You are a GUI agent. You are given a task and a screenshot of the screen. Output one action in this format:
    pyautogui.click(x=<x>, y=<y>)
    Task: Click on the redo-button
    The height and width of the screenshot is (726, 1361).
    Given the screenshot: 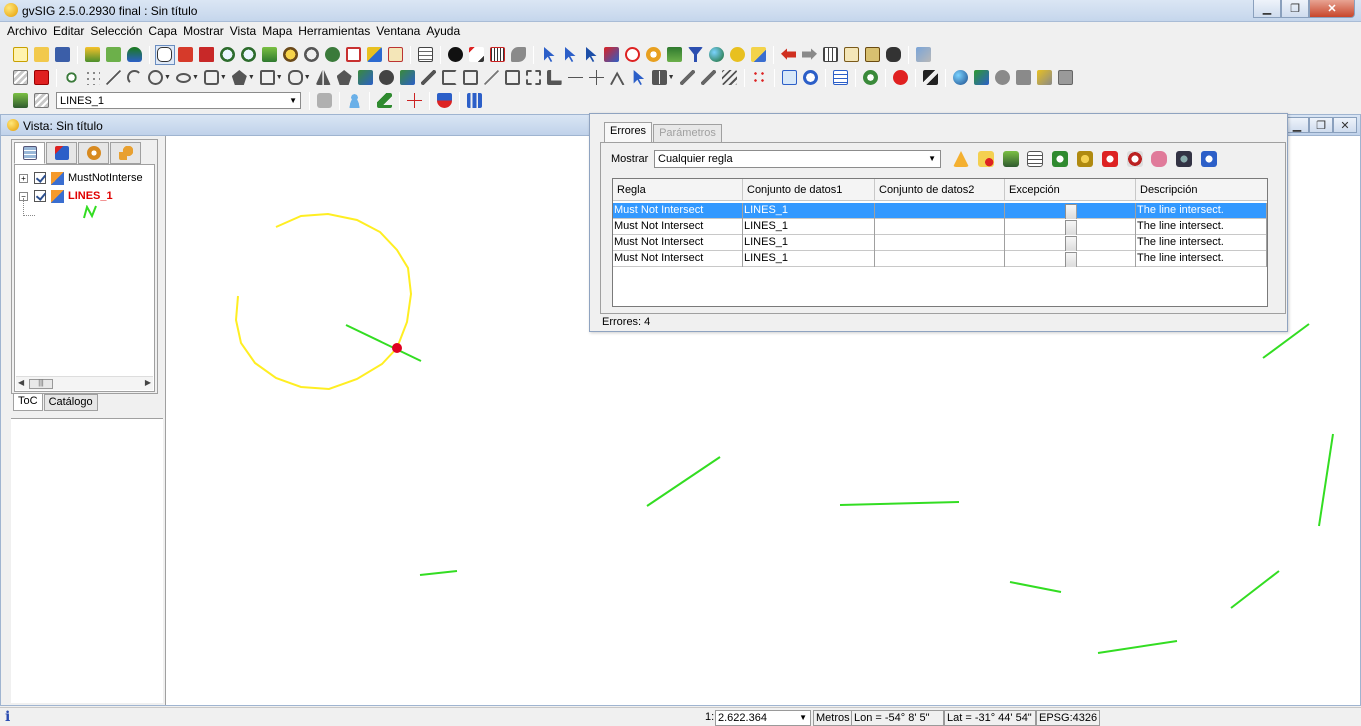 What is the action you would take?
    pyautogui.click(x=810, y=55)
    